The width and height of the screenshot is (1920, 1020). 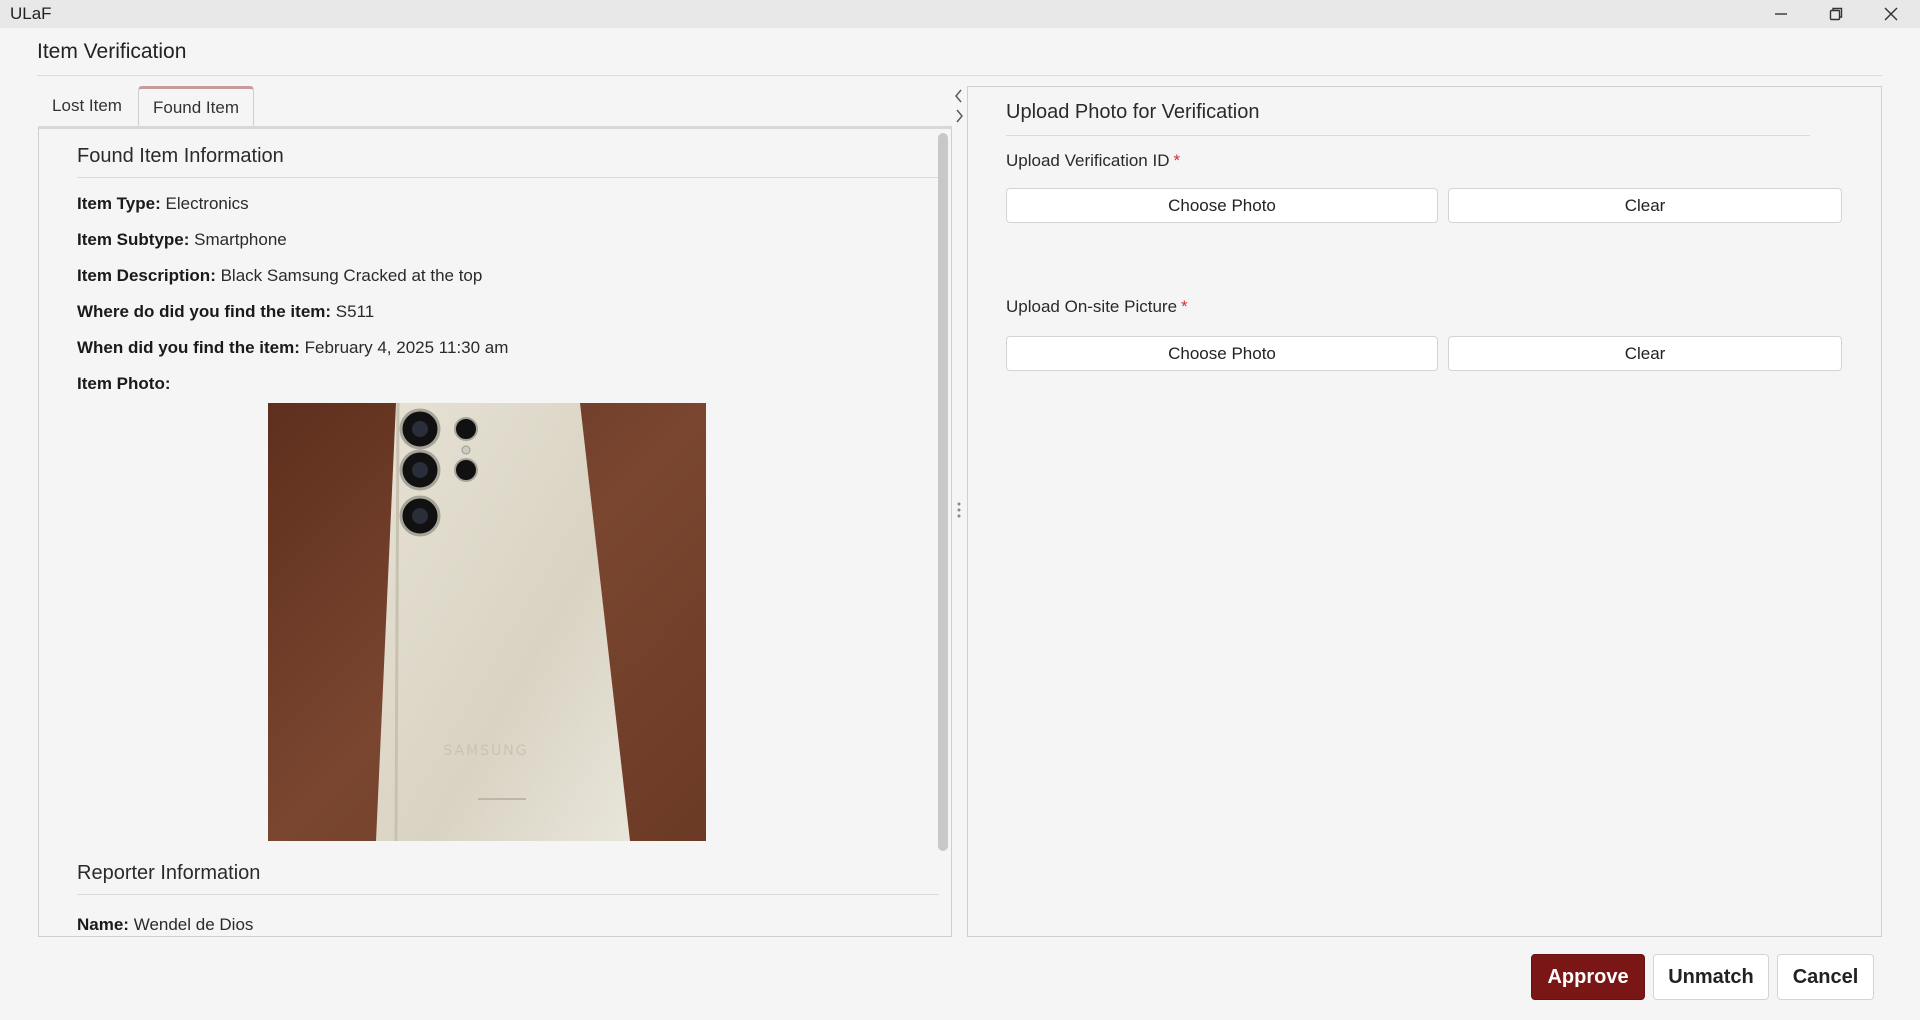 I want to click on choose-id-photo-button: Choose Photo, so click(x=1222, y=205).